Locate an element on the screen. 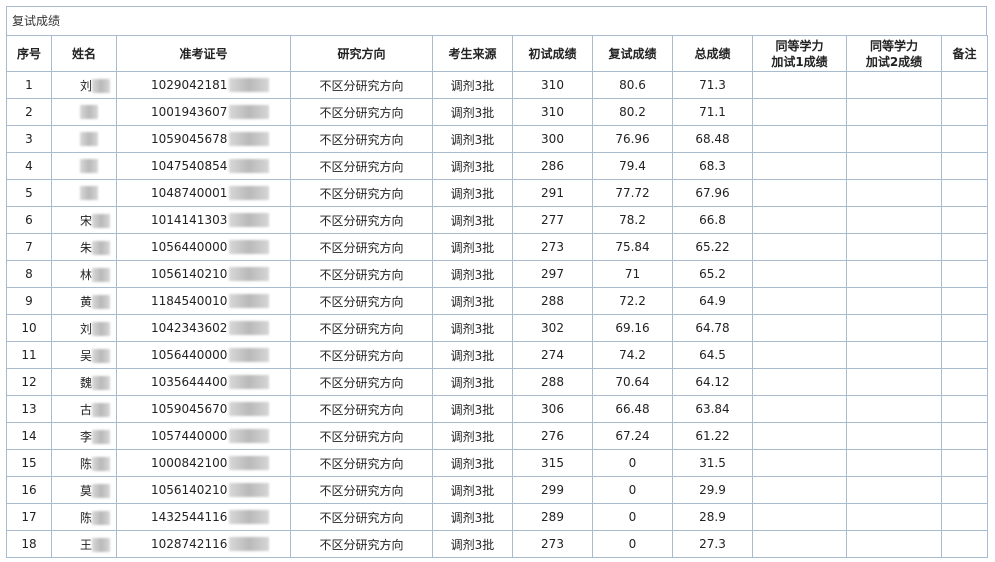 The width and height of the screenshot is (995, 562). cell-name: 古 is located at coordinates (84, 409).